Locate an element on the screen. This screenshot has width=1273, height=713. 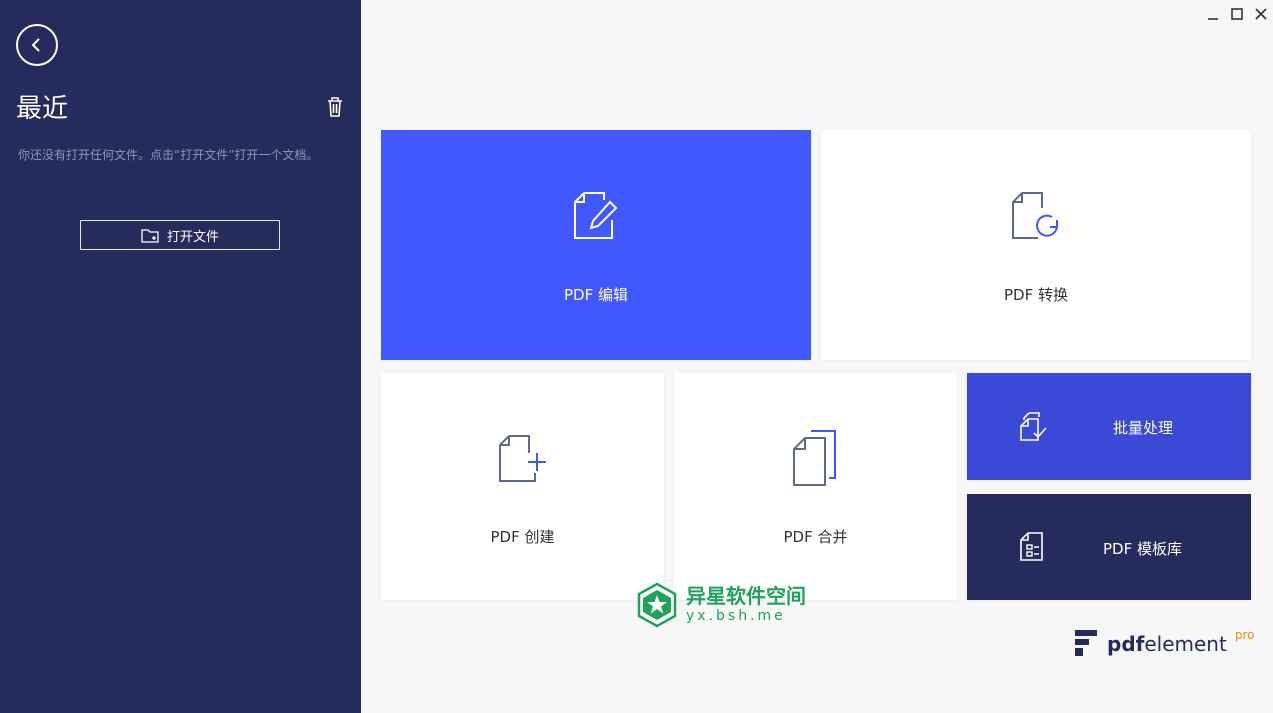
batch-process-icon is located at coordinates (1033, 426).